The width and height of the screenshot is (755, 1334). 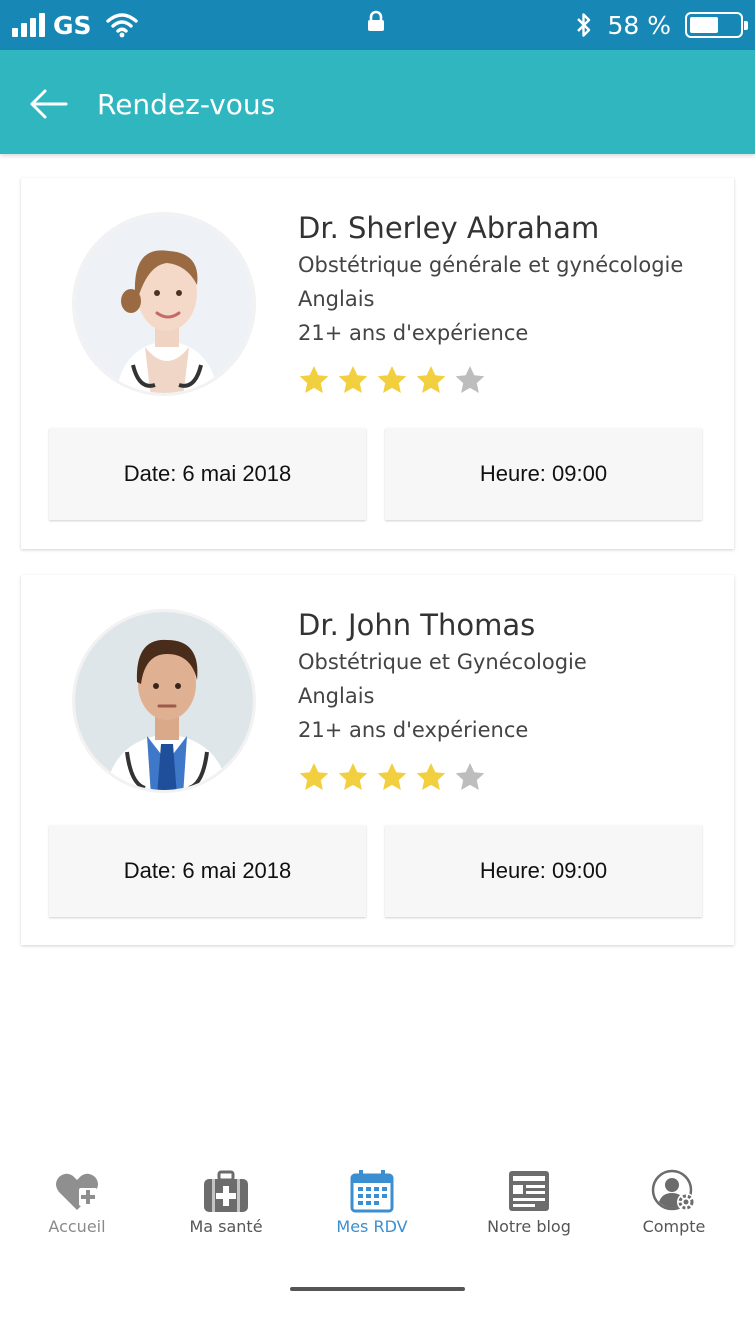 I want to click on heart-plus-icon, so click(x=77, y=1191).